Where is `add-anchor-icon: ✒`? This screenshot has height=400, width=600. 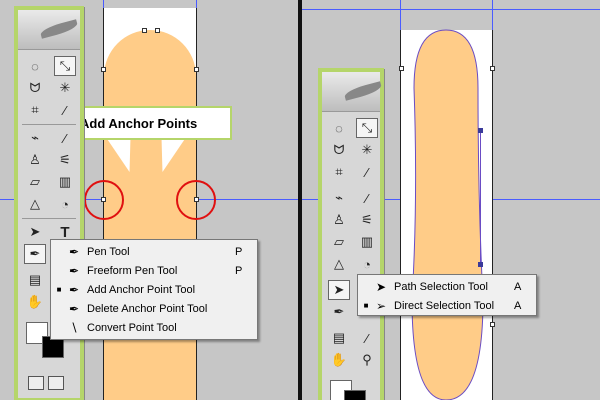 add-anchor-icon: ✒ is located at coordinates (74, 289).